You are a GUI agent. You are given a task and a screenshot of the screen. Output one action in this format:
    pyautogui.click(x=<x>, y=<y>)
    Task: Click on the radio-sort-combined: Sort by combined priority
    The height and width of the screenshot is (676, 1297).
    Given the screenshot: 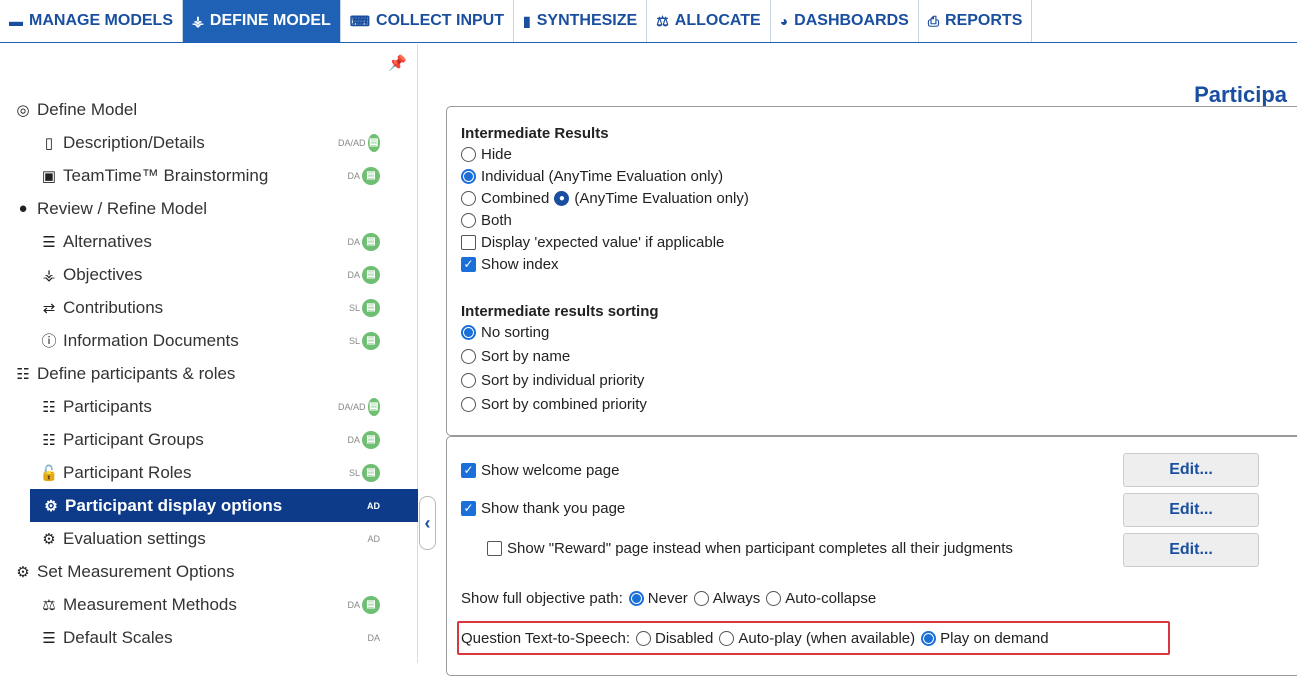 What is the action you would take?
    pyautogui.click(x=554, y=404)
    